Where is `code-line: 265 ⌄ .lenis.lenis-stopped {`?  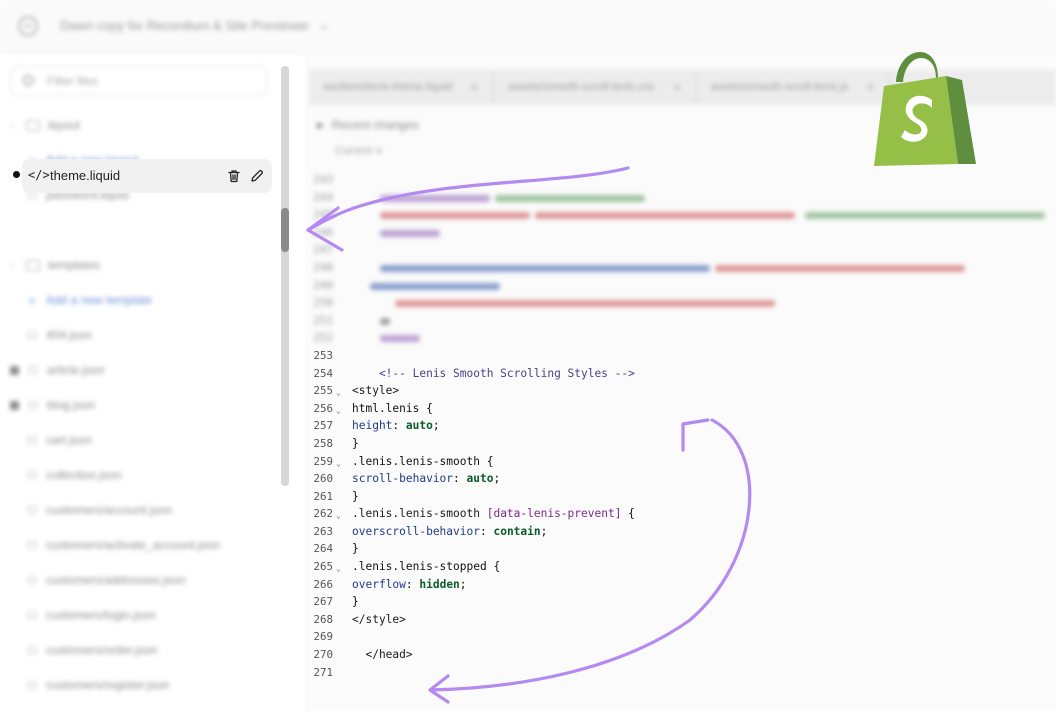 code-line: 265 ⌄ .lenis.lenis-stopped { is located at coordinates (680, 567).